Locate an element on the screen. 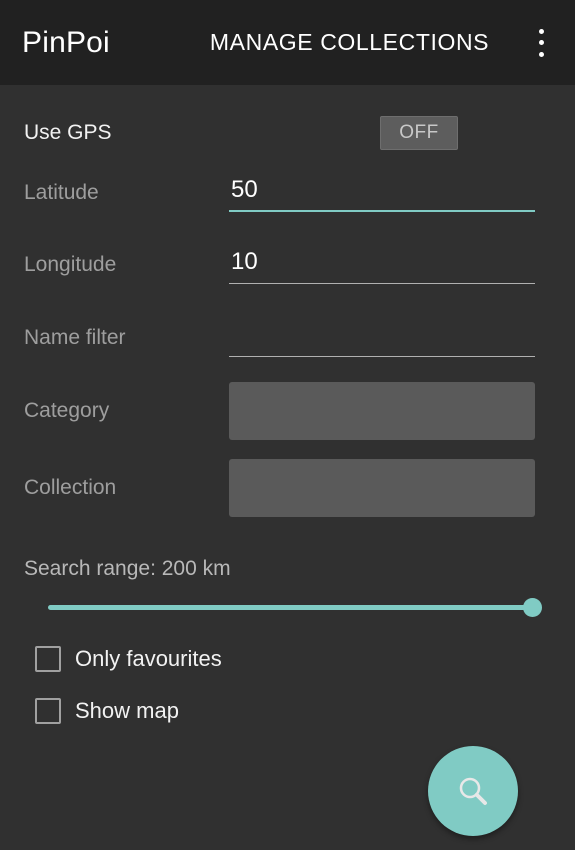 The width and height of the screenshot is (575, 850). use-gps-toggle: OFF is located at coordinates (419, 133).